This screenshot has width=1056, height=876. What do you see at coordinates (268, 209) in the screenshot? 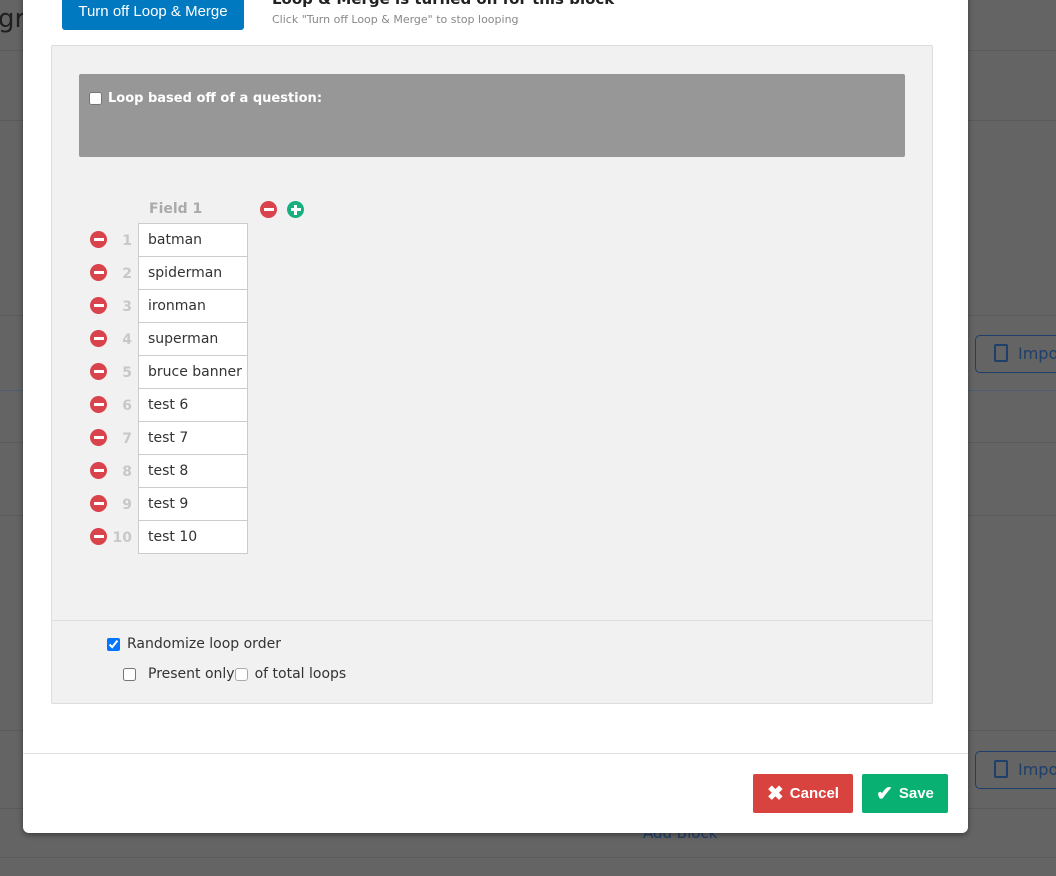
I see `remove-field-icon` at bounding box center [268, 209].